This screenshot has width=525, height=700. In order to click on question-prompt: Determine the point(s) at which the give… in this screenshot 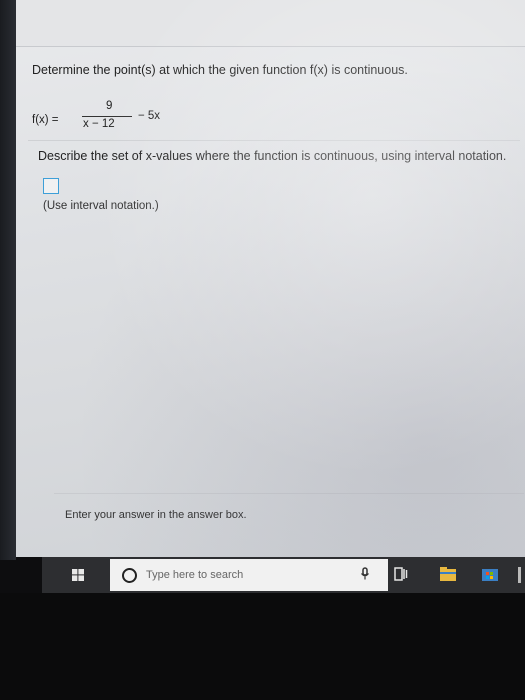, I will do `click(220, 70)`.